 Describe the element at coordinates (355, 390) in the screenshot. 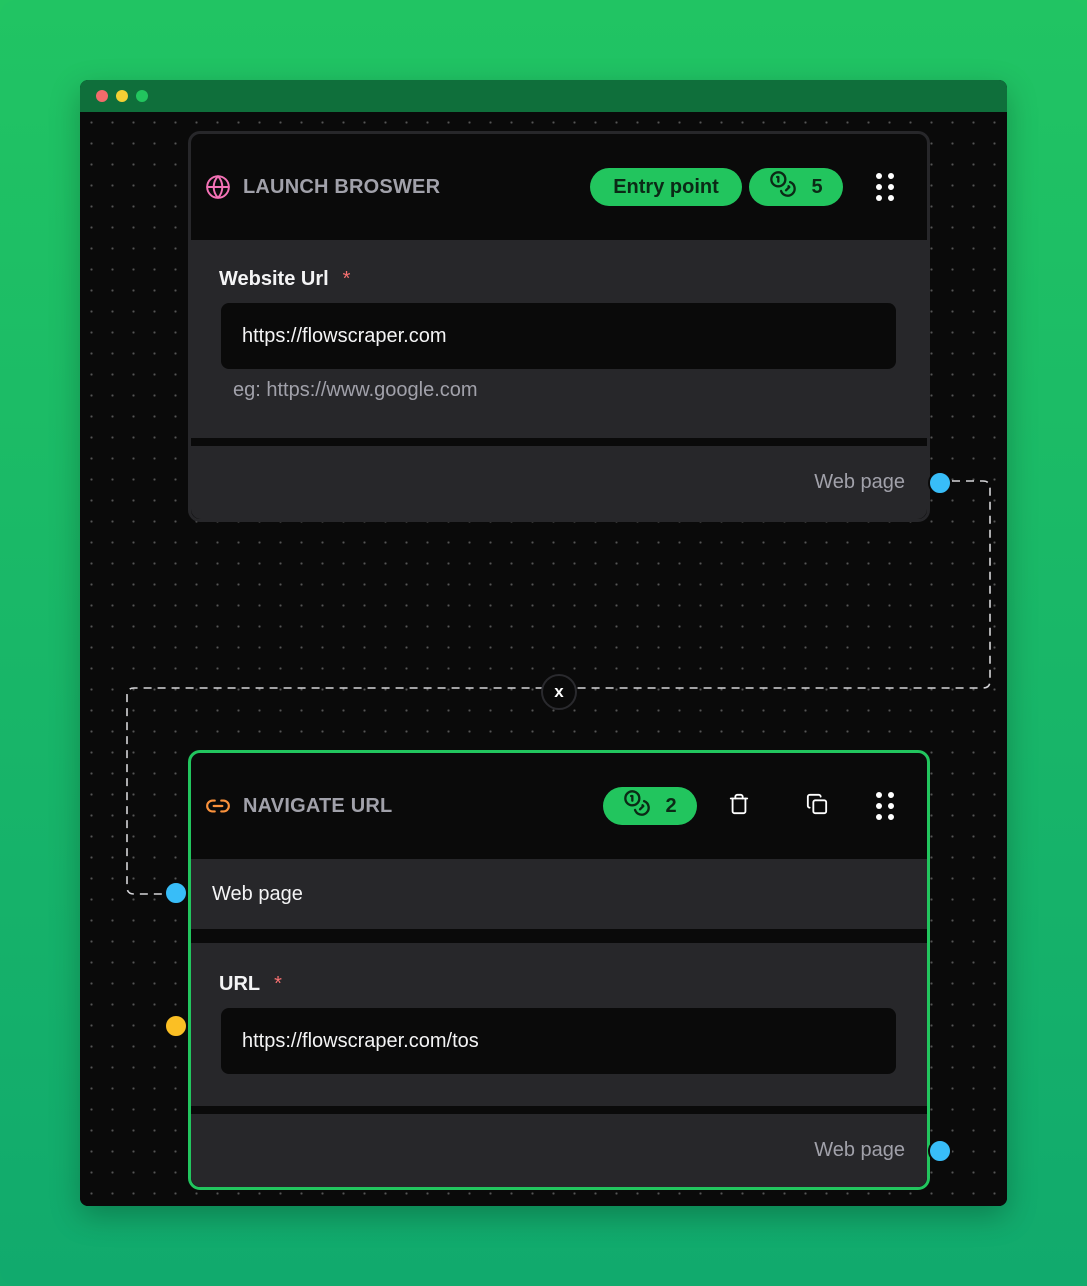

I see `helper-text: eg: https://www.google.com` at that location.